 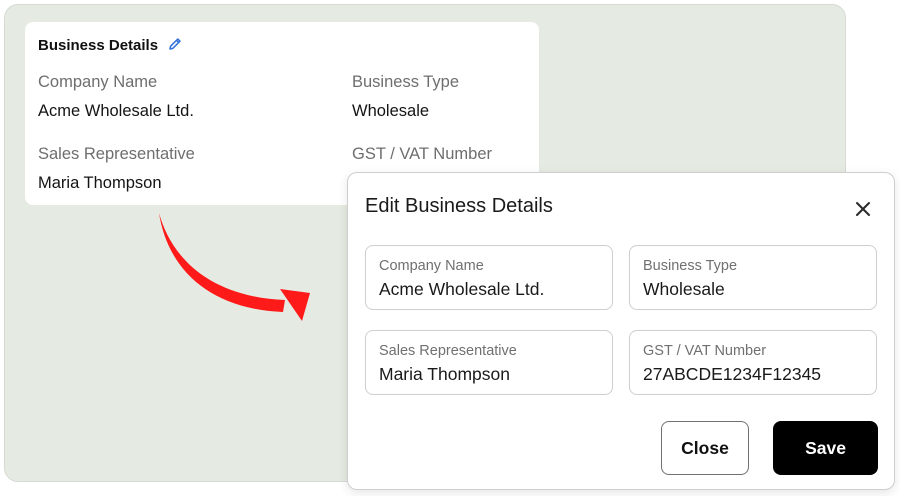 I want to click on business-type-value: Wholesale, so click(x=391, y=111).